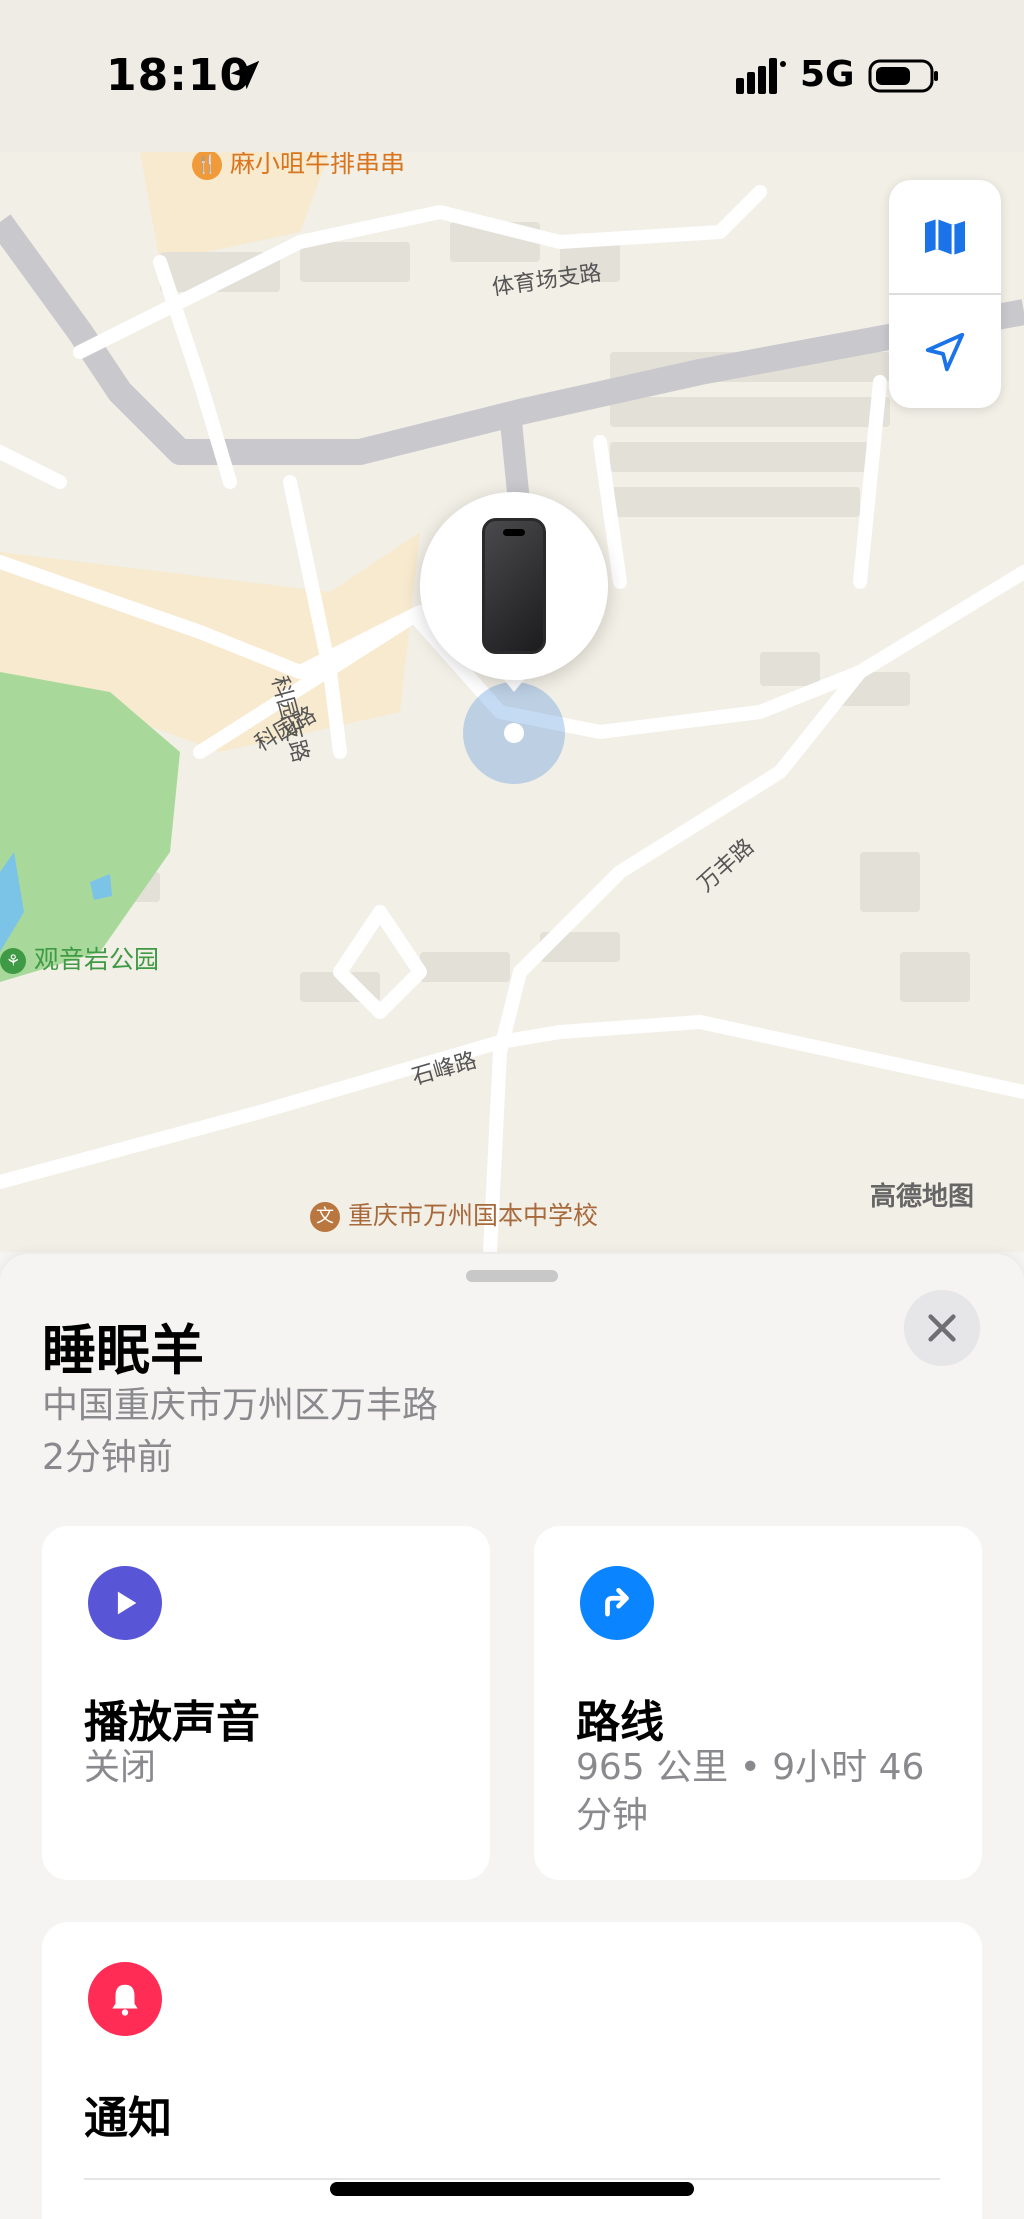 Image resolution: width=1024 pixels, height=2219 pixels. Describe the element at coordinates (514, 733) in the screenshot. I see `location-dot` at that location.